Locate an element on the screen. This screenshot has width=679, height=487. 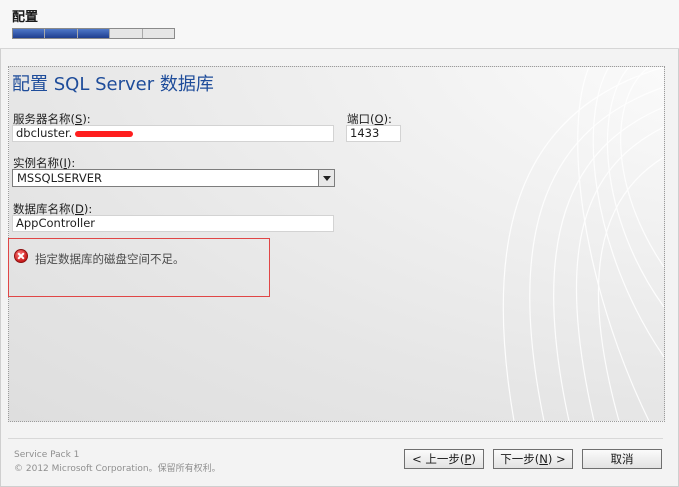
redaction-mark is located at coordinates (104, 134).